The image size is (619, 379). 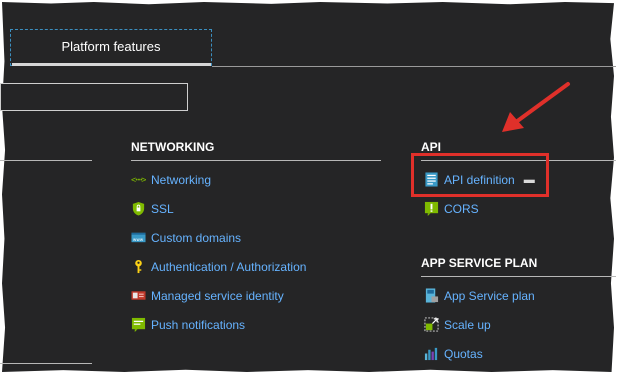 I want to click on quotas-icon, so click(x=431, y=354).